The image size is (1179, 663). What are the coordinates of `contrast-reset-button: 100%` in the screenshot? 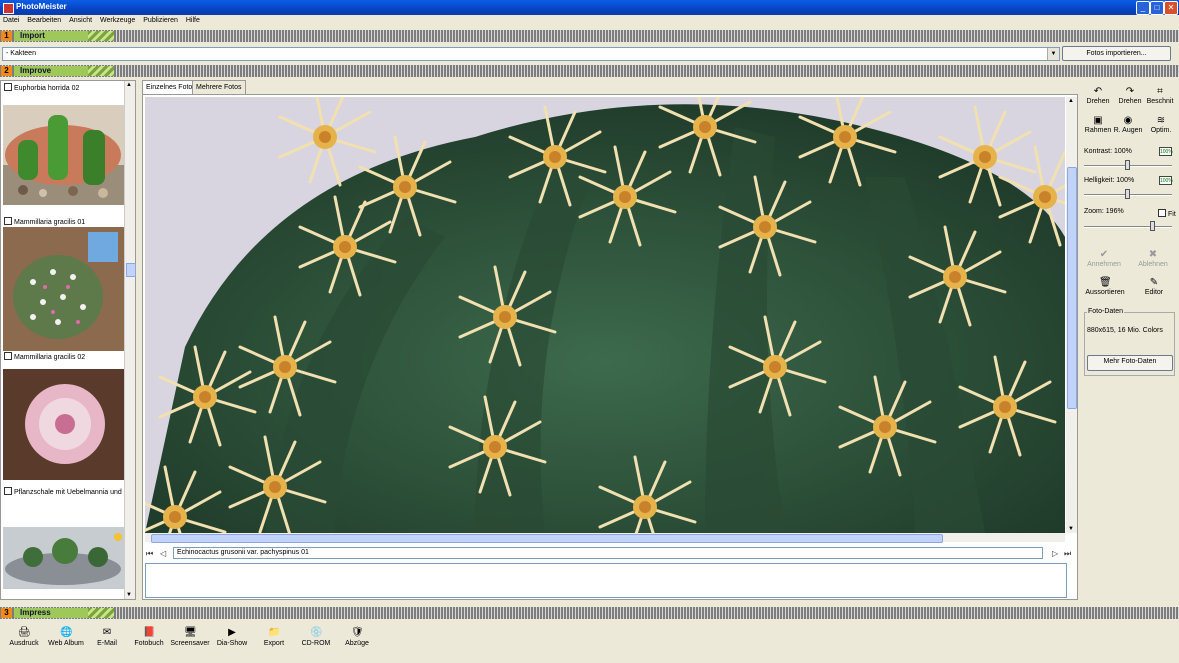 It's located at (1166, 151).